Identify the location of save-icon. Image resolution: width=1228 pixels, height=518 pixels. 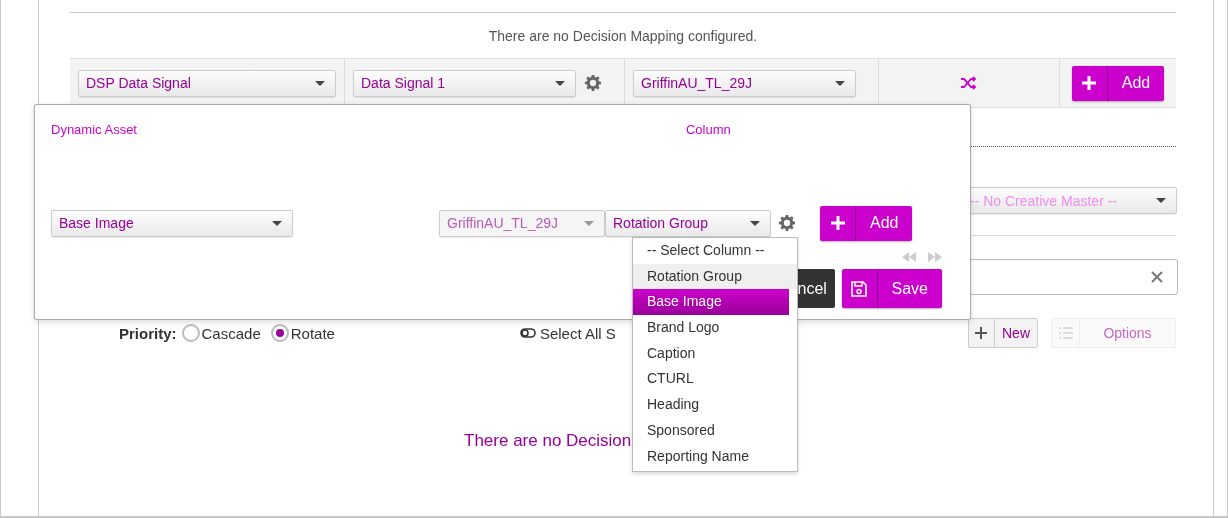
(859, 288).